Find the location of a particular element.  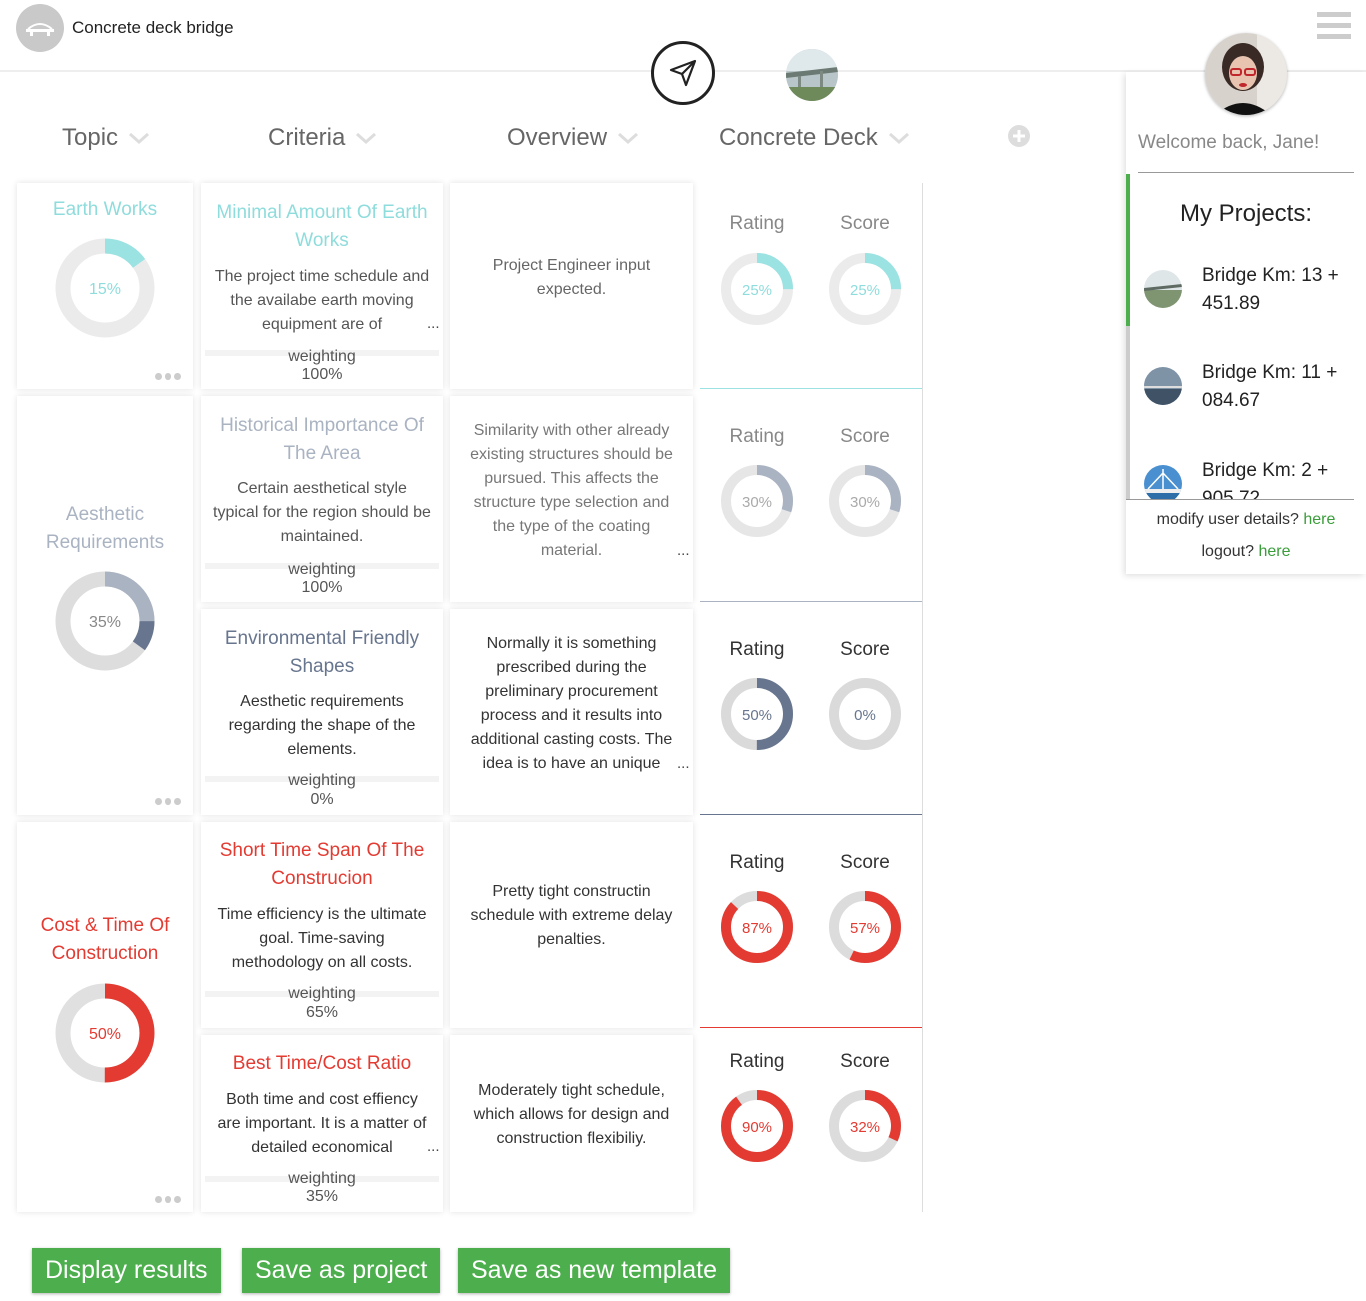

column-header-criteria: Criteria is located at coordinates (322, 138).